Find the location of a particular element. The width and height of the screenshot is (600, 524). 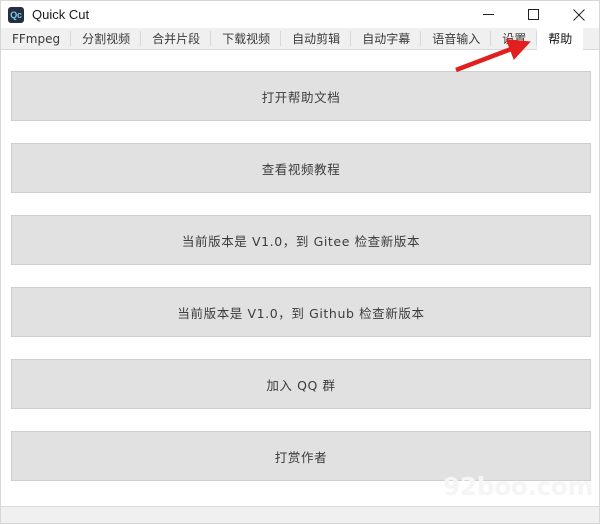

maximize-icon is located at coordinates (533, 14).